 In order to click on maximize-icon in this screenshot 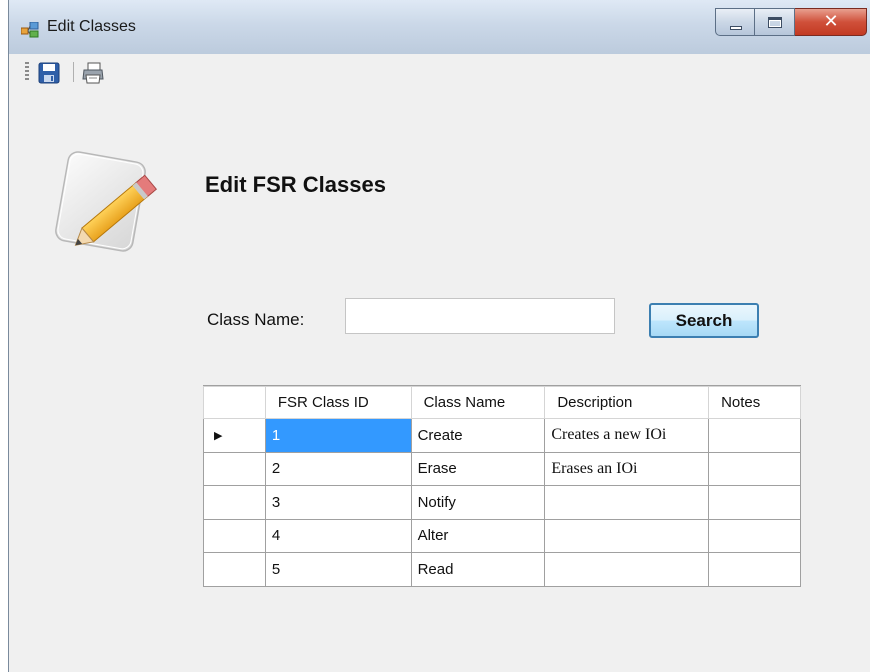, I will do `click(775, 22)`.